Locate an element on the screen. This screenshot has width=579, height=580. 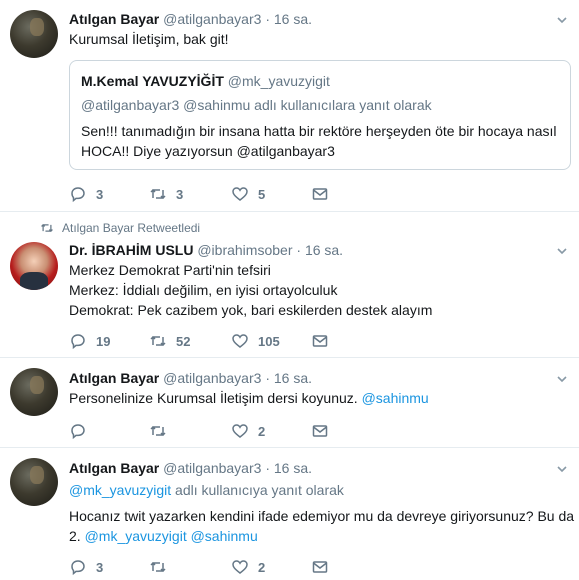
tweet-actions: 3 3 5 is located at coordinates (219, 194).